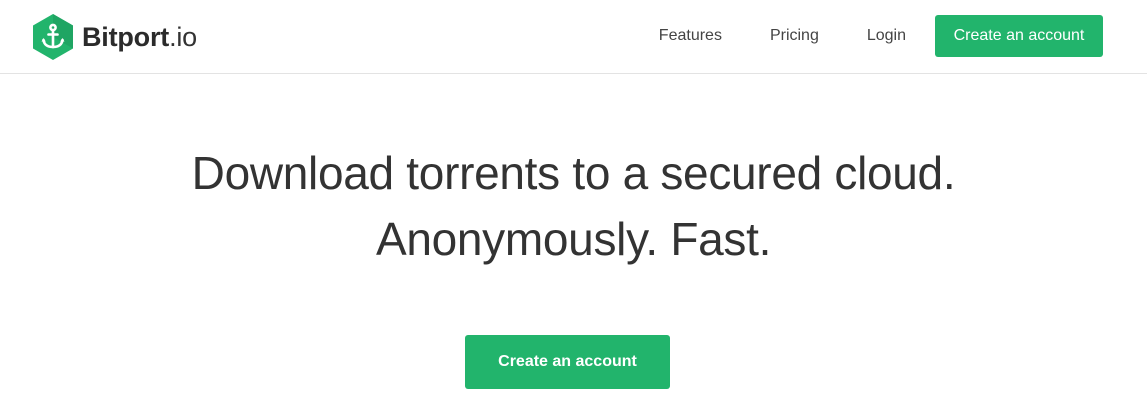  Describe the element at coordinates (573, 173) in the screenshot. I see `hero-headline-line1: Download torrents to a secured cloud.` at that location.